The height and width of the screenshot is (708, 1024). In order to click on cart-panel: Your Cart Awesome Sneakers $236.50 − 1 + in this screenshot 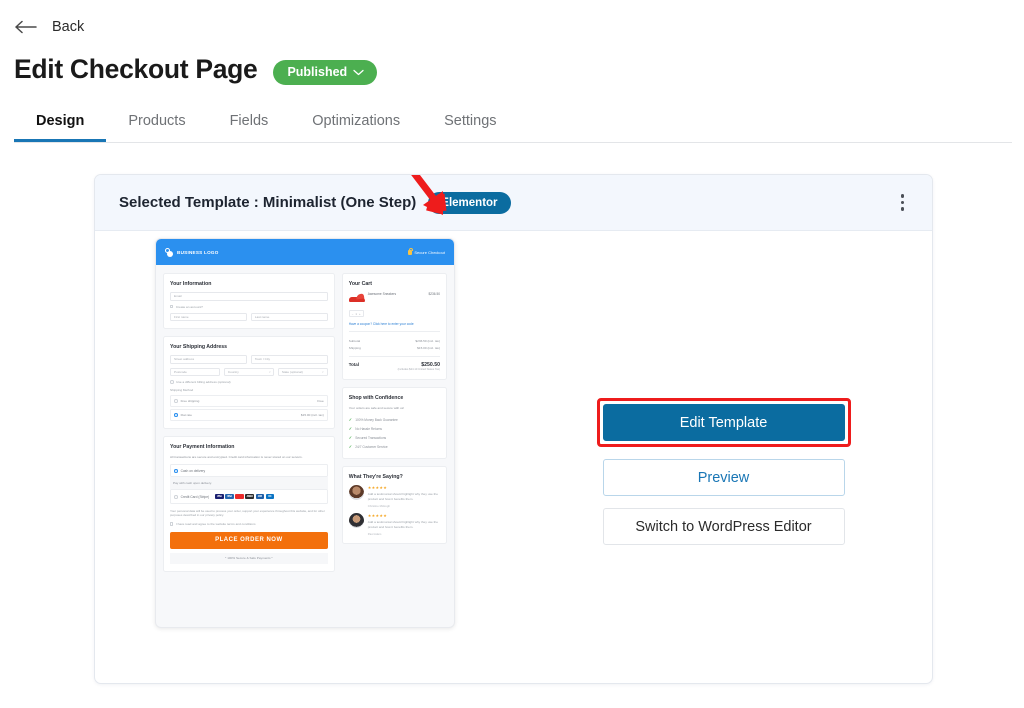, I will do `click(394, 326)`.